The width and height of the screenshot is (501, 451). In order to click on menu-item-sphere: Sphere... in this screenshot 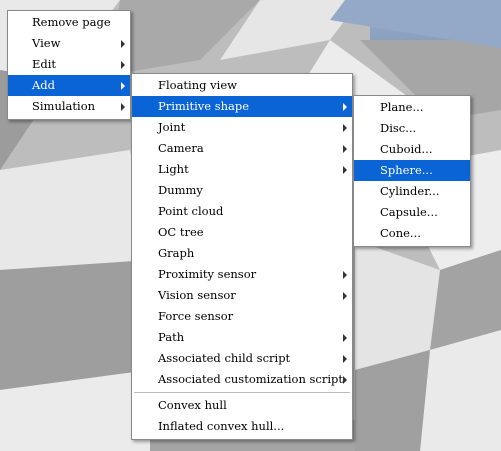, I will do `click(412, 170)`.